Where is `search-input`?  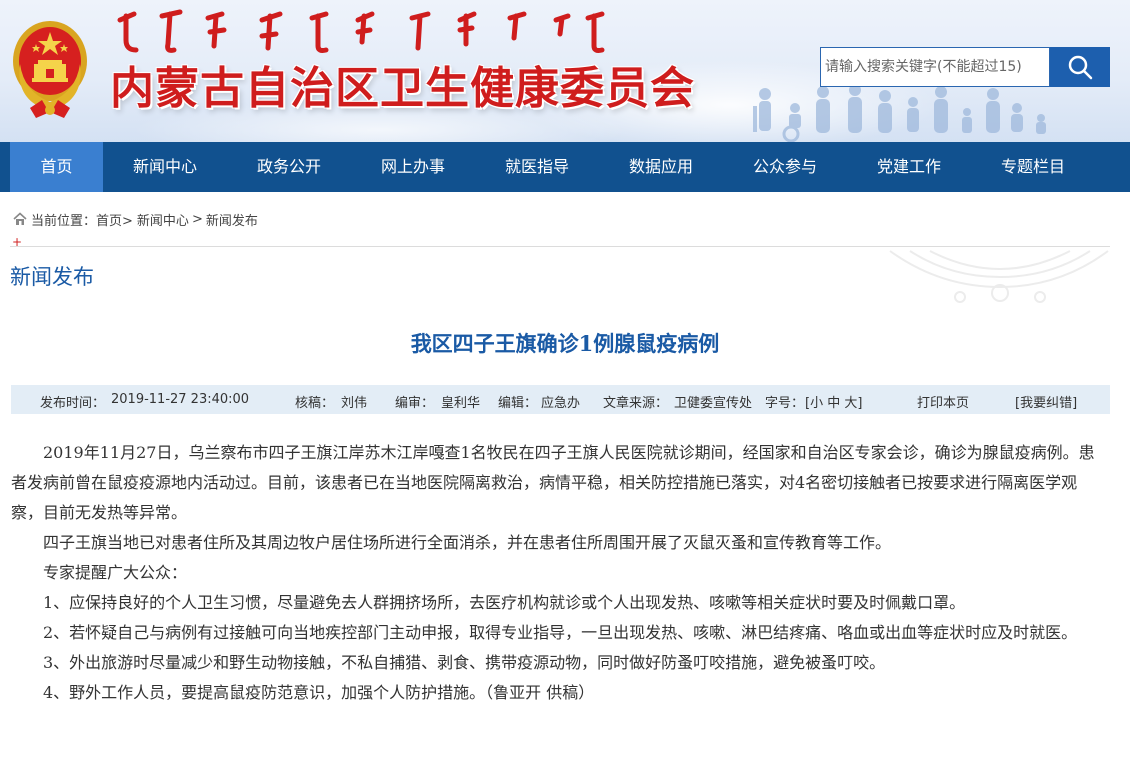
search-input is located at coordinates (935, 67).